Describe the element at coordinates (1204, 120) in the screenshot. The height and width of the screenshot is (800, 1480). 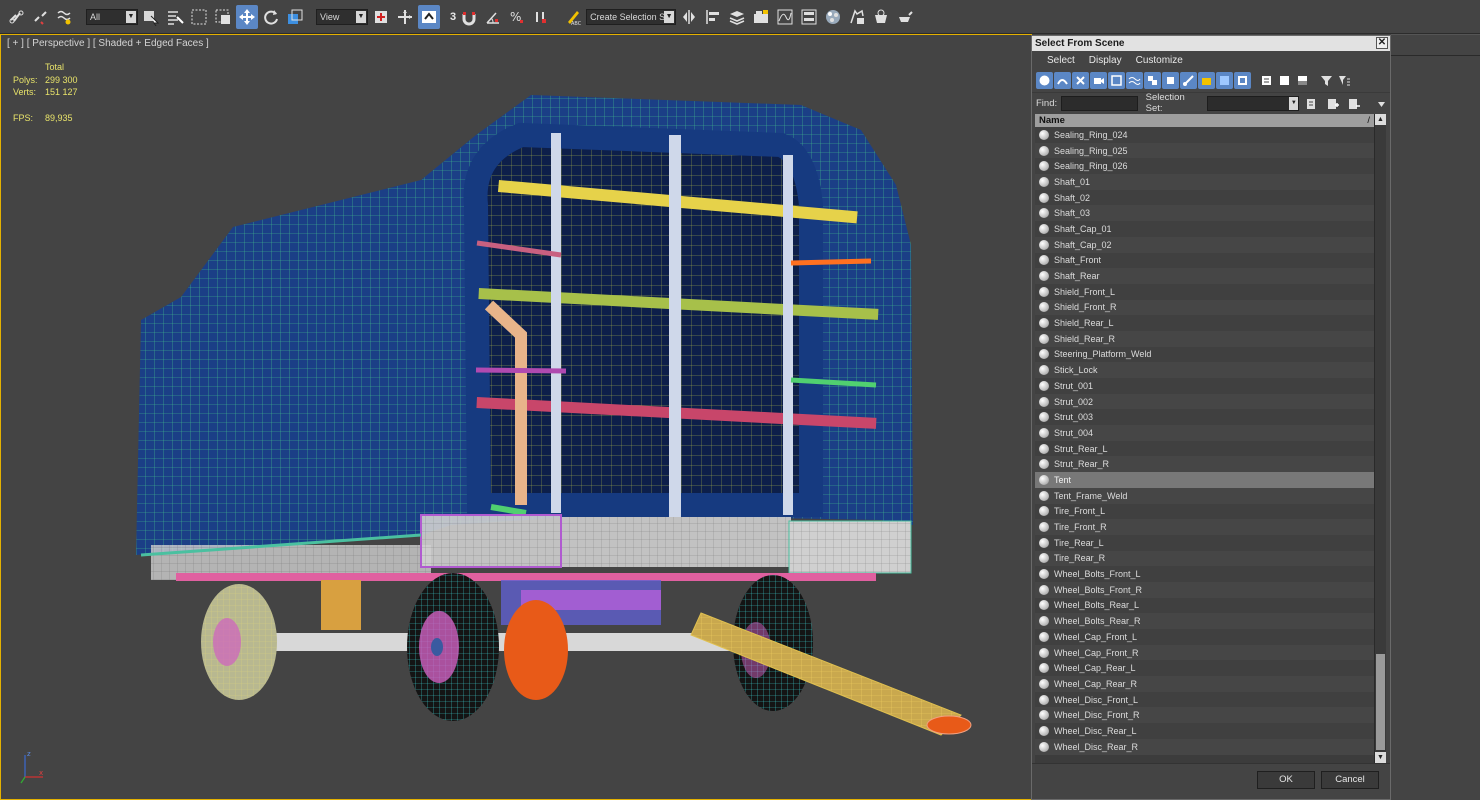
I see `name-column-header: Name /` at that location.